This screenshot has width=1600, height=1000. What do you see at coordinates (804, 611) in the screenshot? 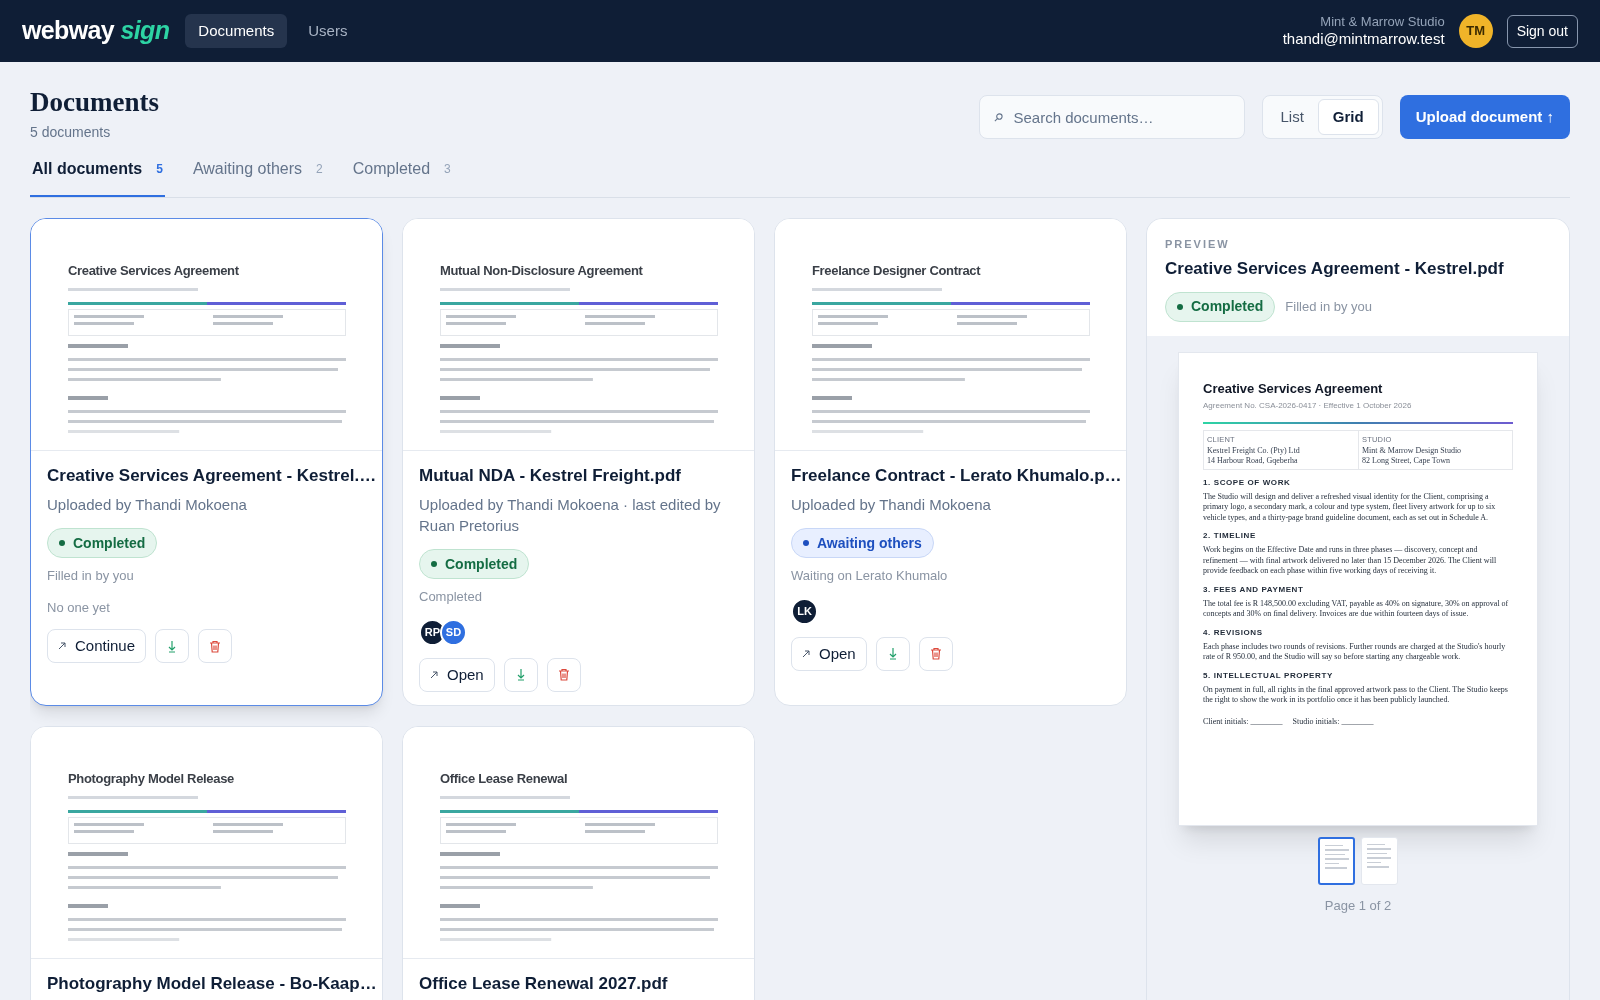
I see `signer-avatar: LK` at bounding box center [804, 611].